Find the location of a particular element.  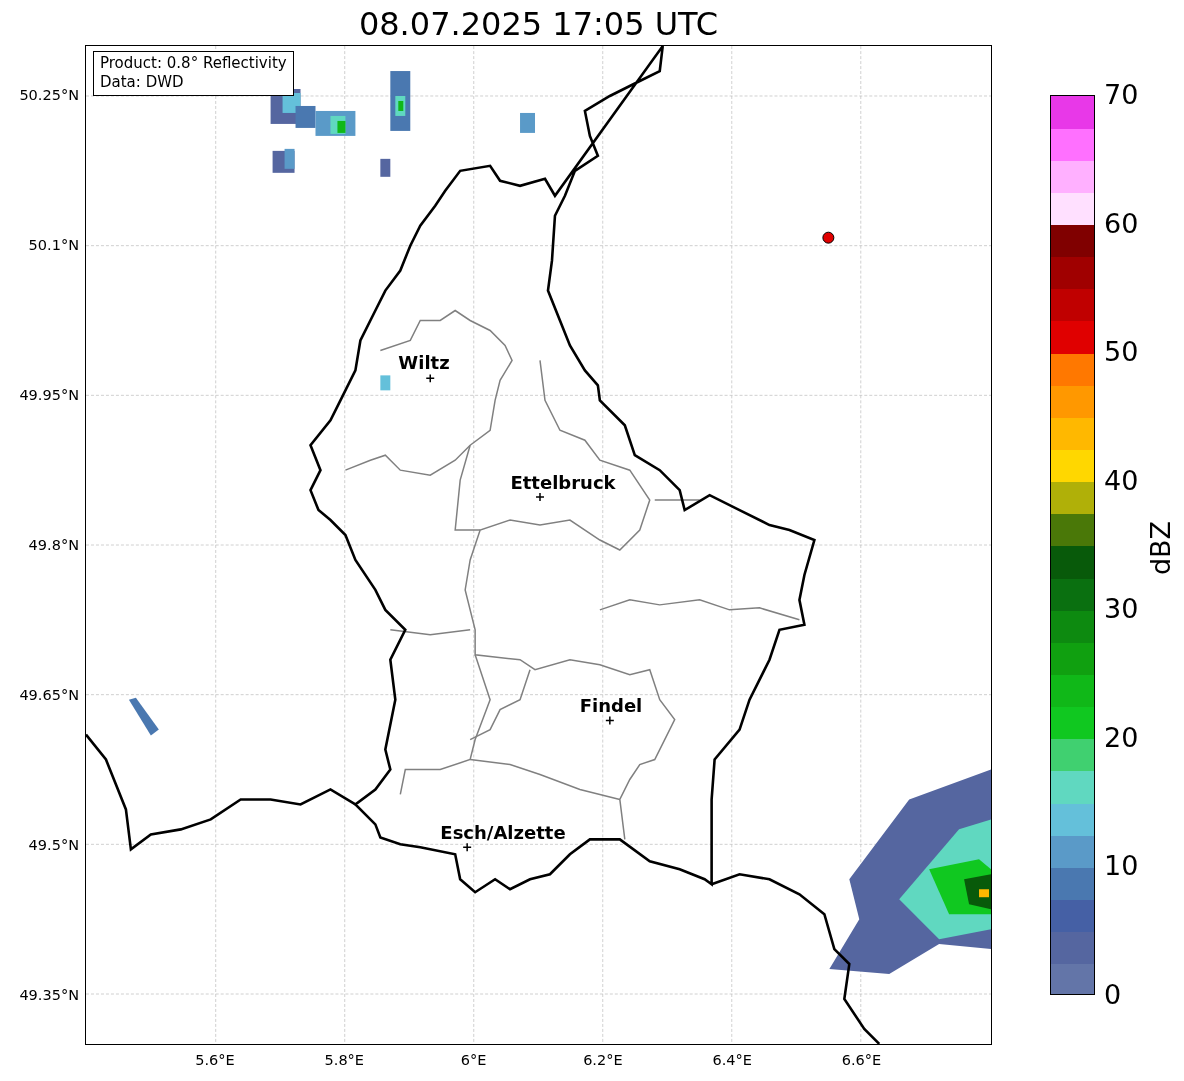

colorbar-label: dBZ is located at coordinates (1160, 548).